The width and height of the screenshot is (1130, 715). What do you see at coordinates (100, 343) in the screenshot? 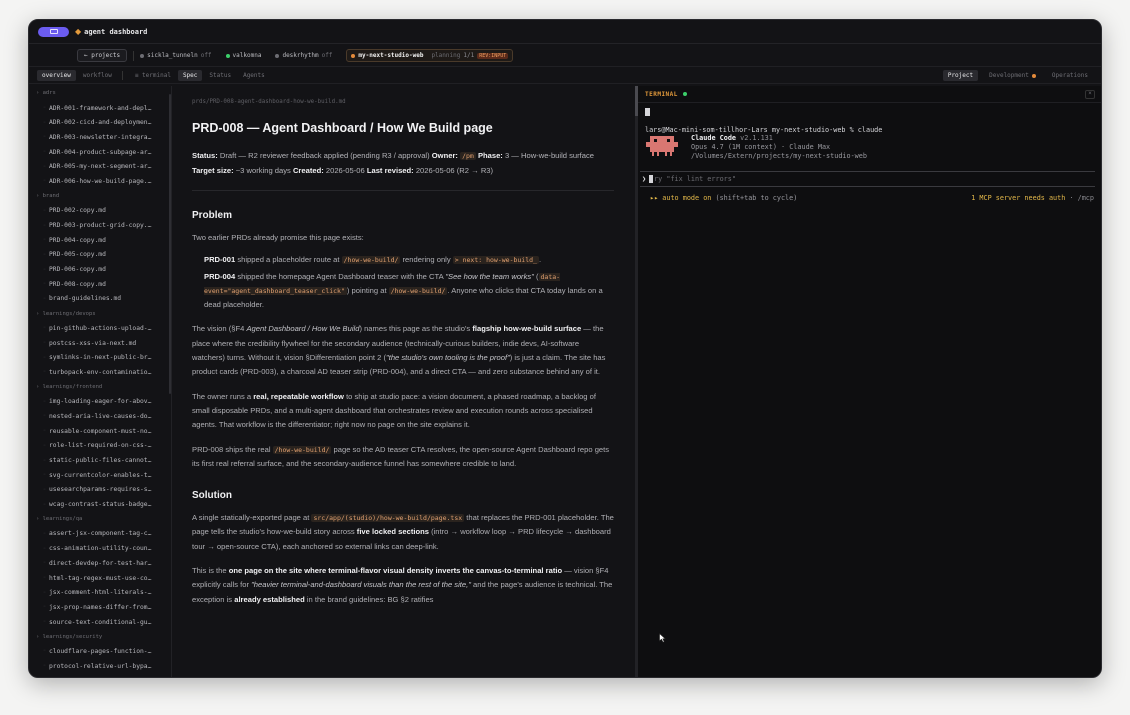
I see `sidebar-file-item: ◦ postcss-xss-via-next.md` at bounding box center [100, 343].